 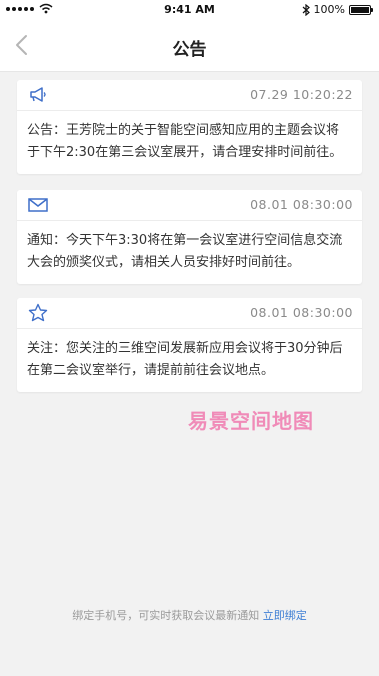 What do you see at coordinates (301, 94) in the screenshot?
I see `notice-time: 07.29 10:20:22` at bounding box center [301, 94].